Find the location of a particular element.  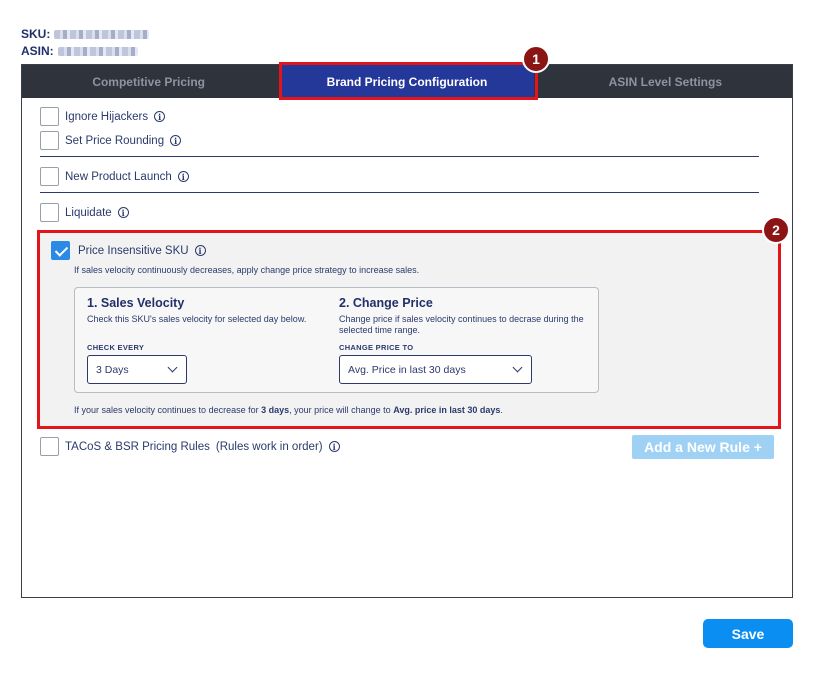

option-new-product-launch: New Product Launch i is located at coordinates (114, 176).